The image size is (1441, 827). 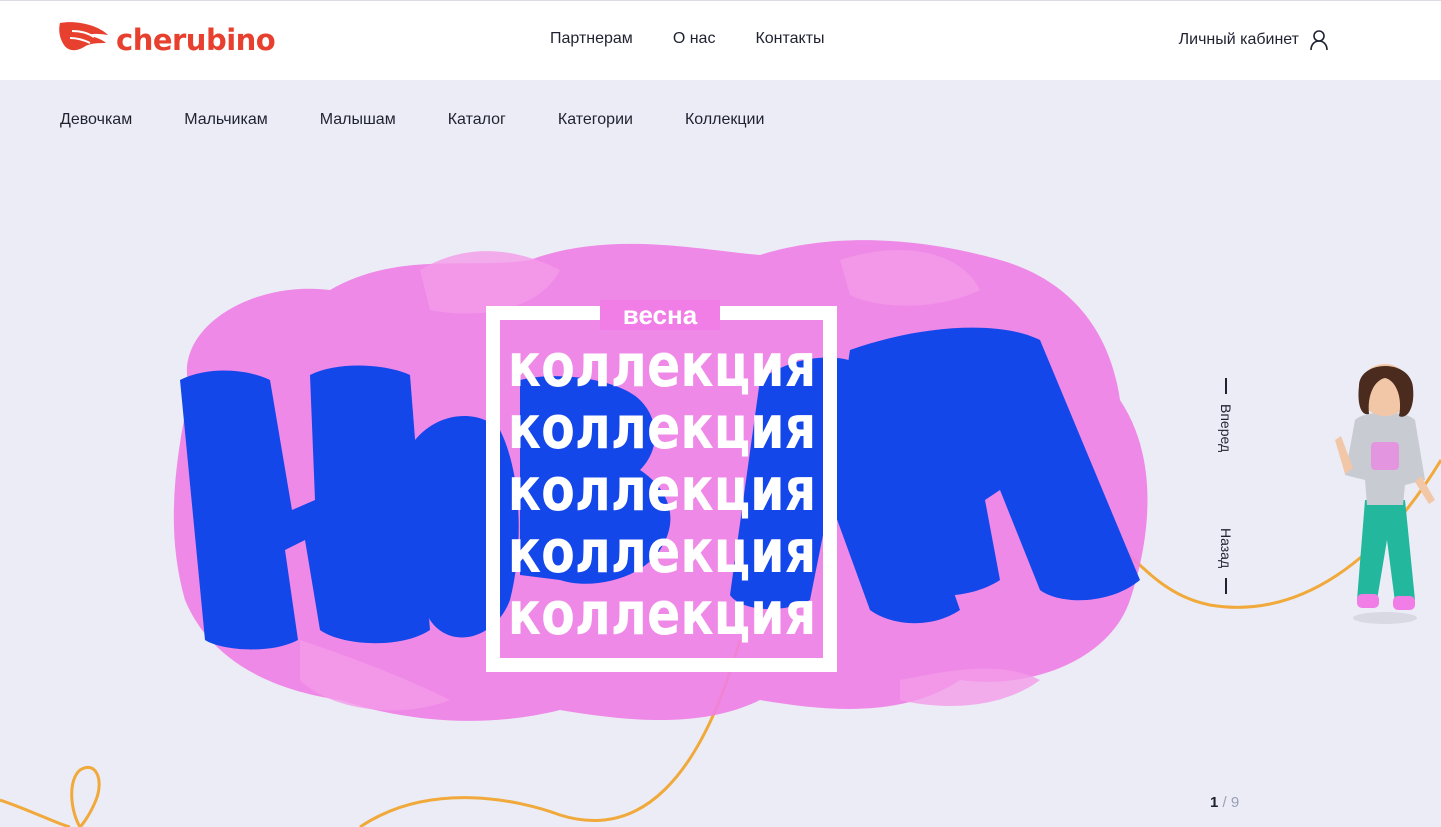 I want to click on account-link: Личный кабинет, so click(x=1254, y=40).